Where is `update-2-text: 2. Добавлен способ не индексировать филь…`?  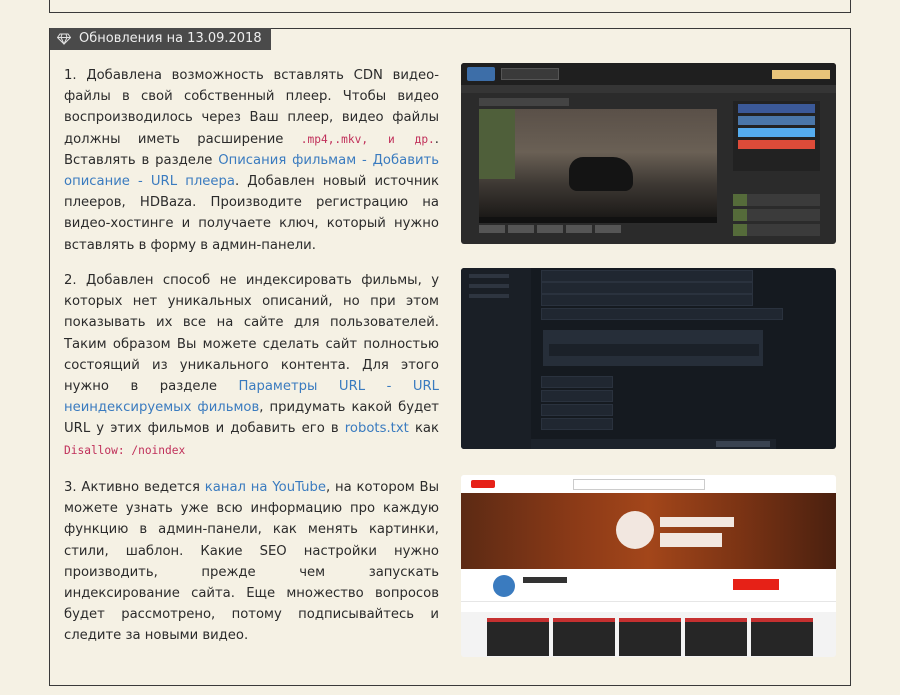 update-2-text: 2. Добавлен способ не индексировать филь… is located at coordinates (251, 334).